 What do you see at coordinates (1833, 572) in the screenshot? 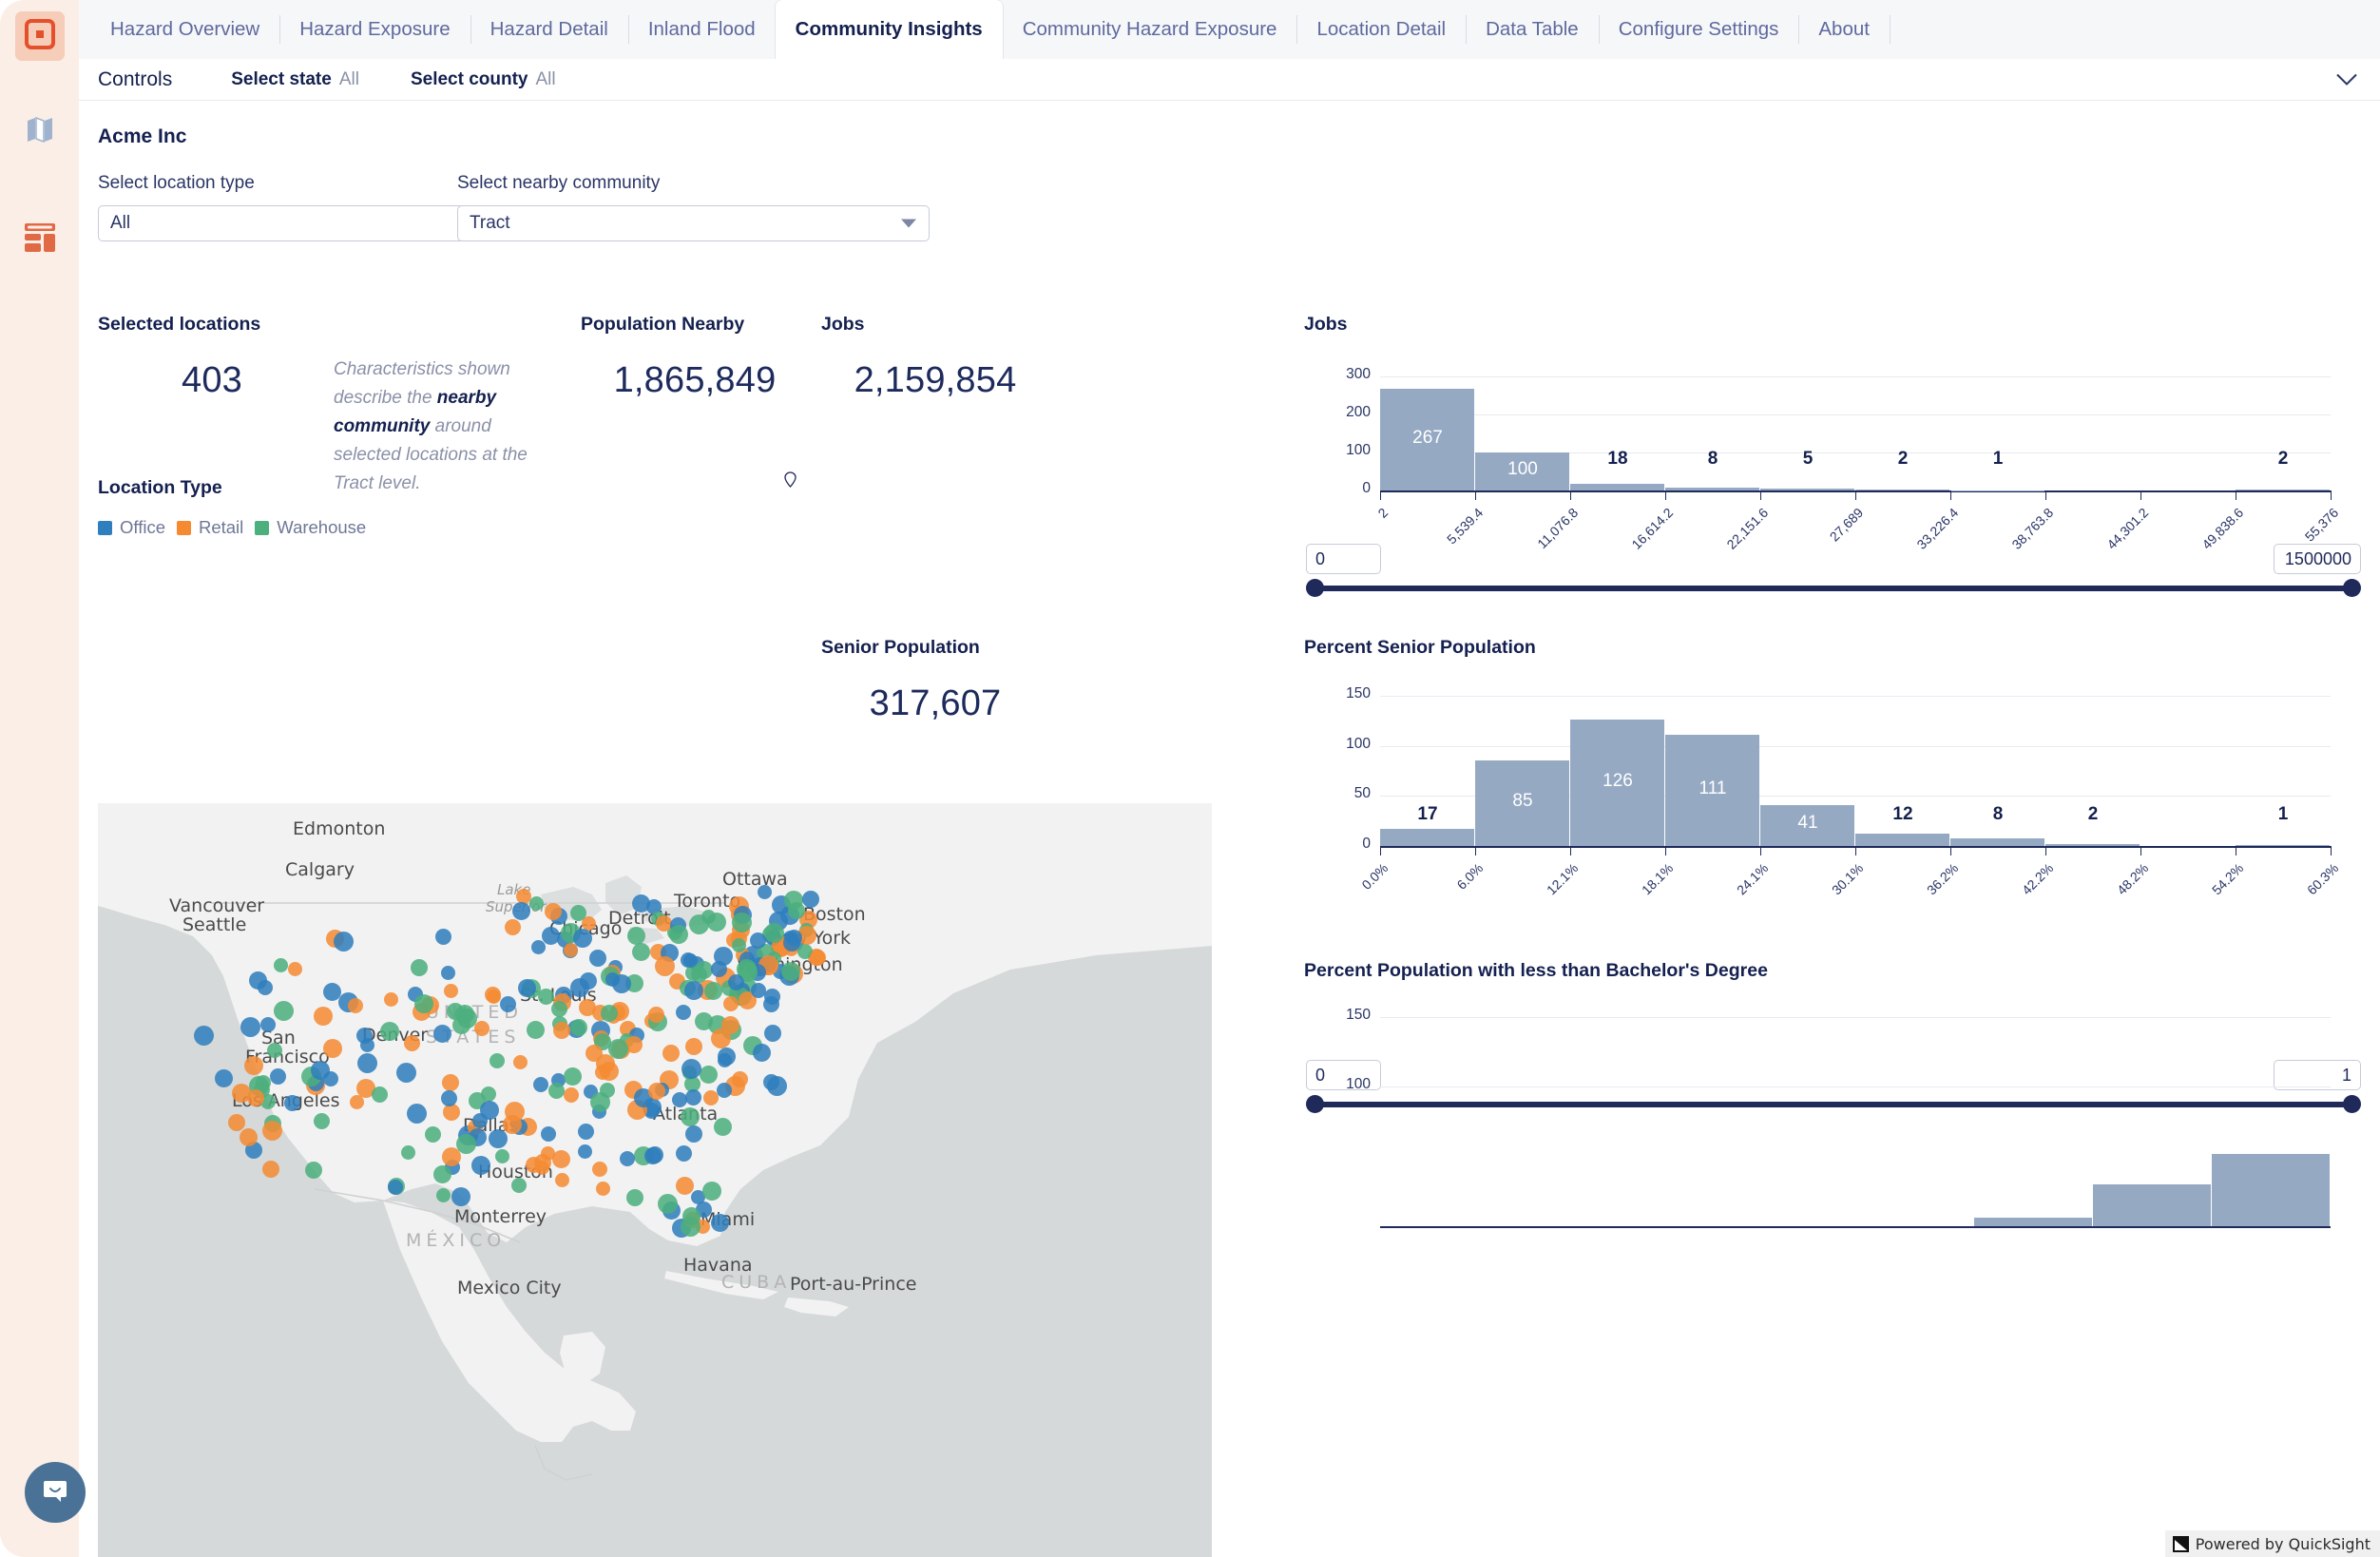
I see `jobs-range-slider: 0 1500000` at bounding box center [1833, 572].